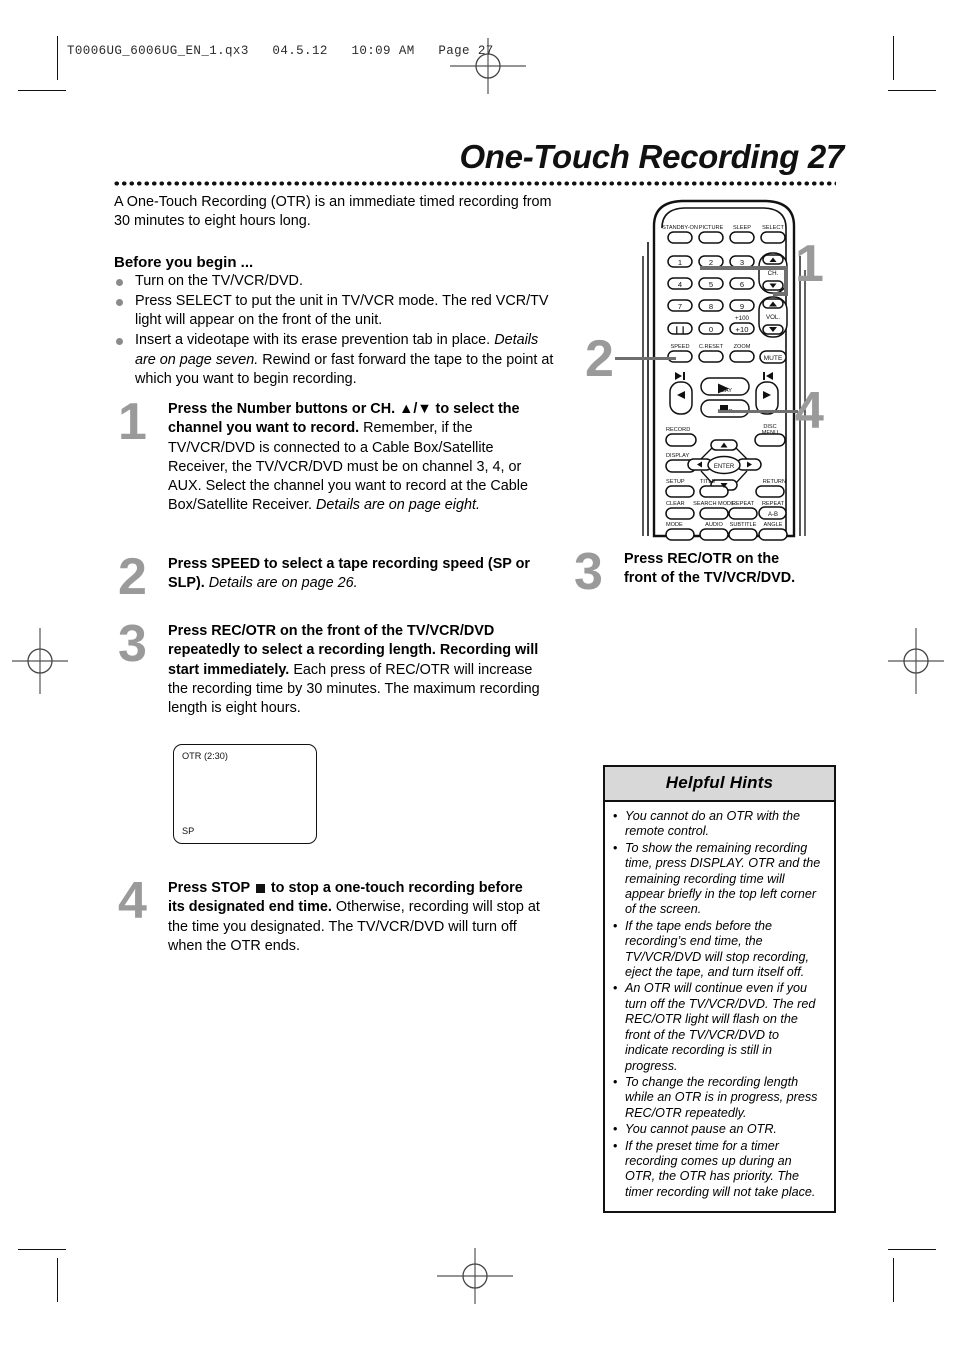 The width and height of the screenshot is (954, 1351). I want to click on crop-mark-top-left-h, so click(42, 91).